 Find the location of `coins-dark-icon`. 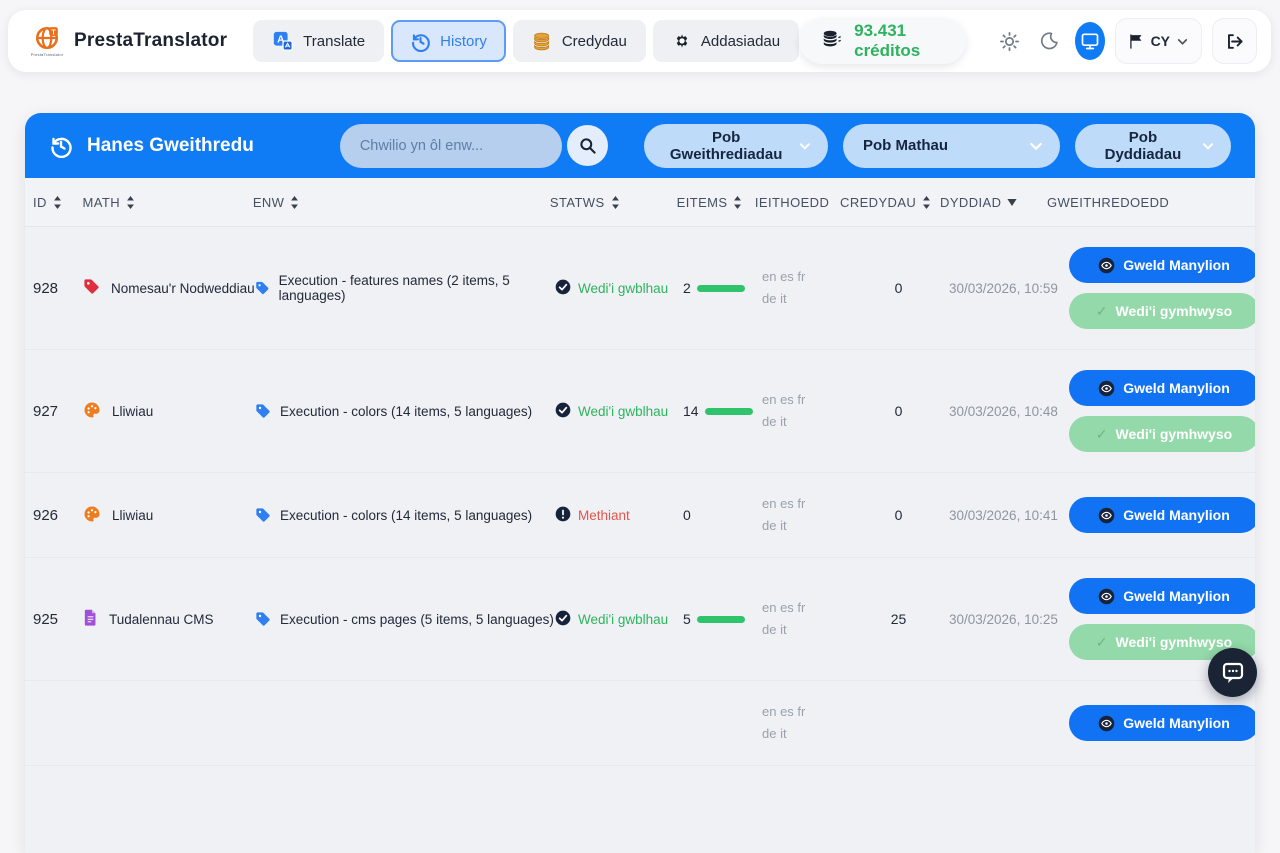

coins-dark-icon is located at coordinates (832, 41).